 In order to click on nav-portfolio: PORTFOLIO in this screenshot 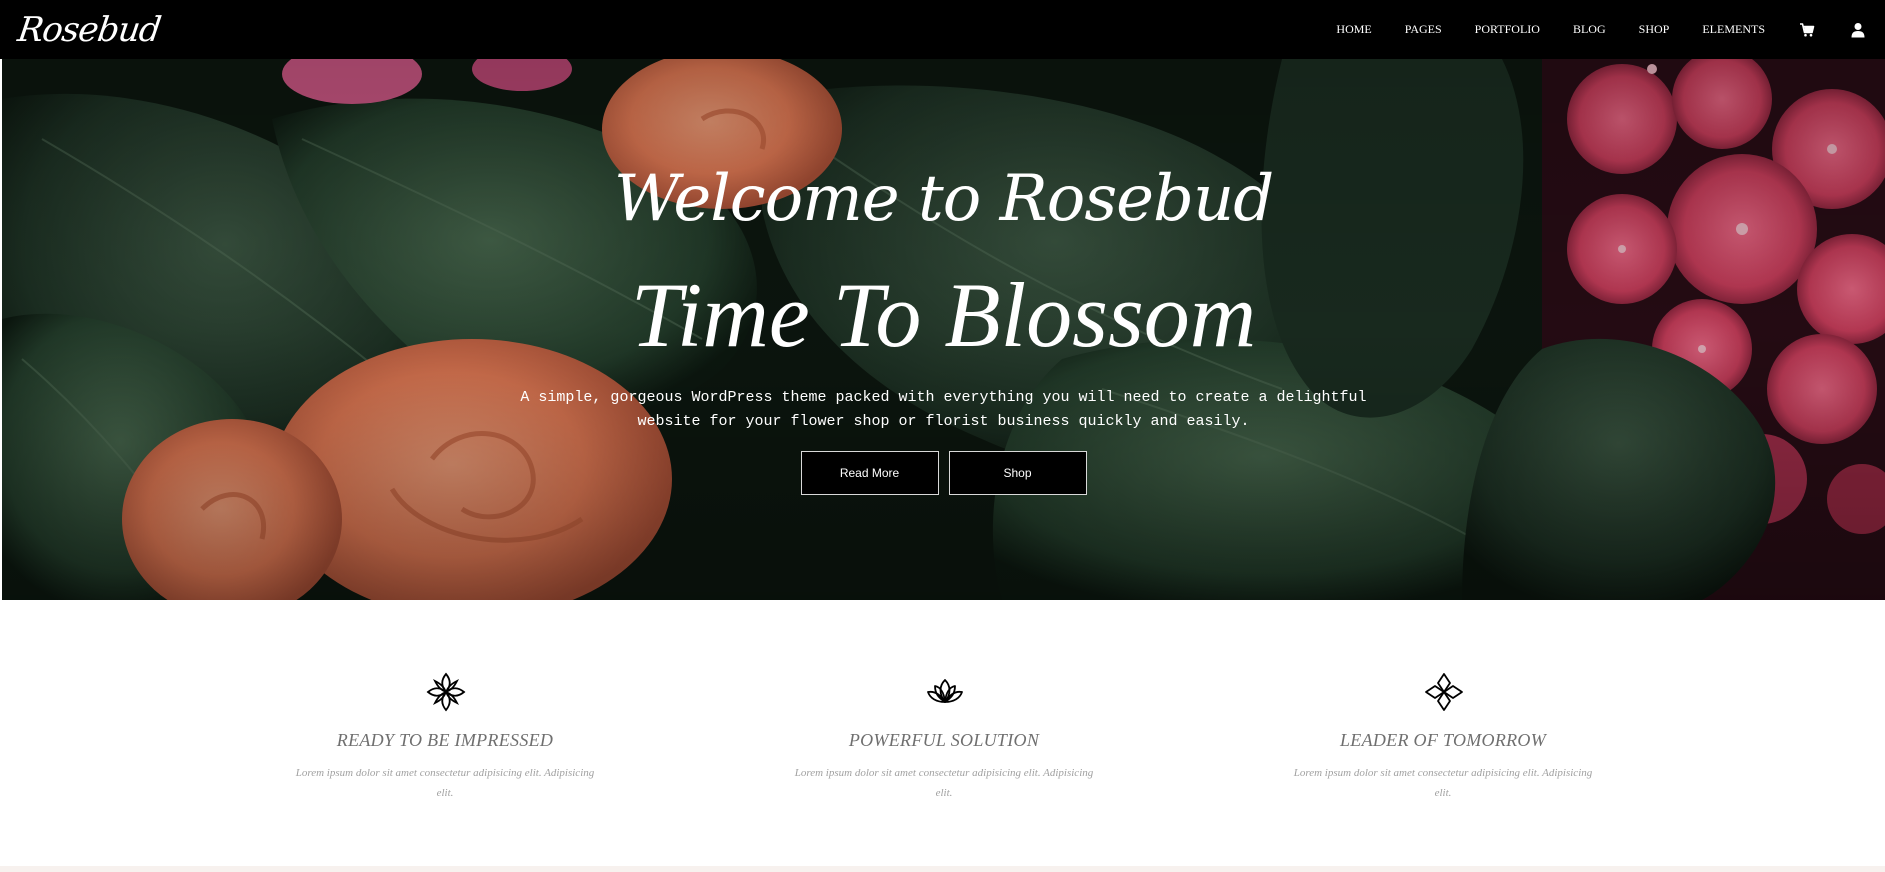, I will do `click(1507, 29)`.